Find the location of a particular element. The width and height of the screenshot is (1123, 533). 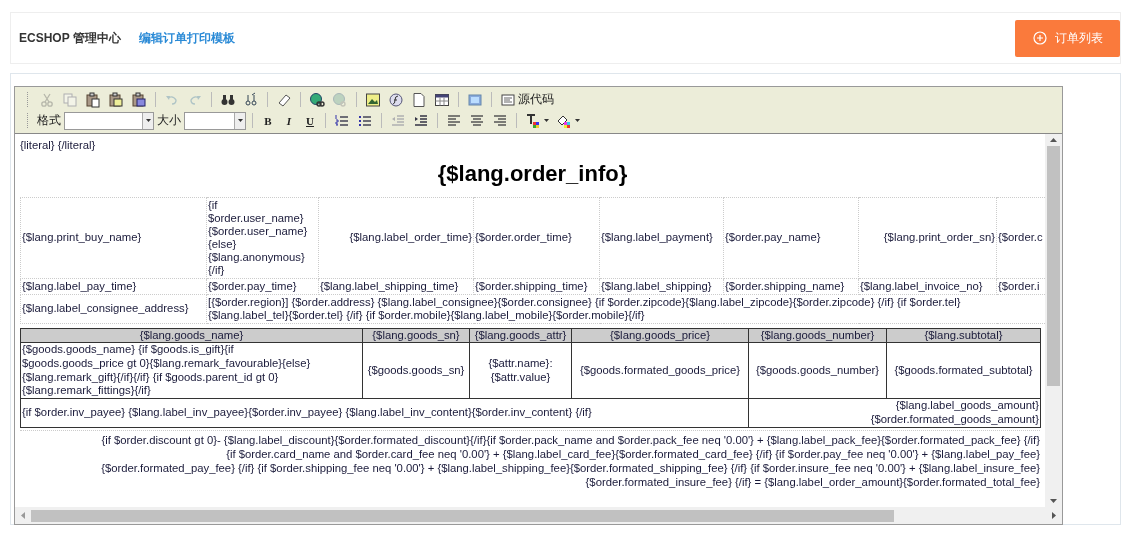

table-icon is located at coordinates (442, 99).